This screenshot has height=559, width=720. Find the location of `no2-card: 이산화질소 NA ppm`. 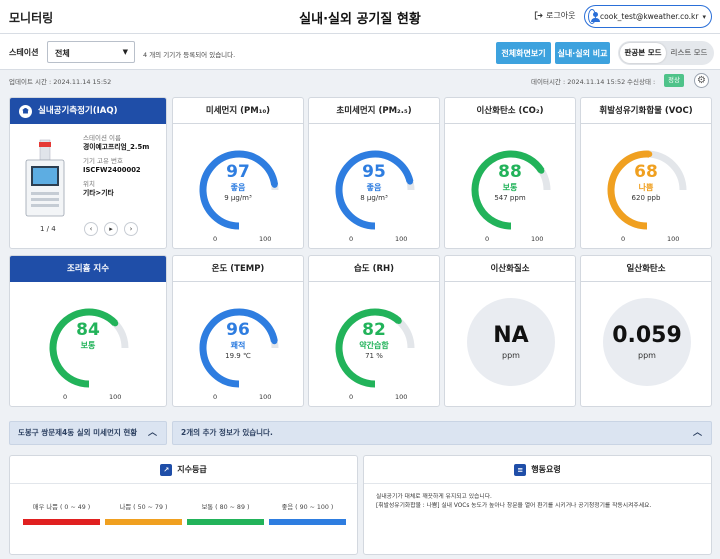

no2-card: 이산화질소 NA ppm is located at coordinates (510, 331).